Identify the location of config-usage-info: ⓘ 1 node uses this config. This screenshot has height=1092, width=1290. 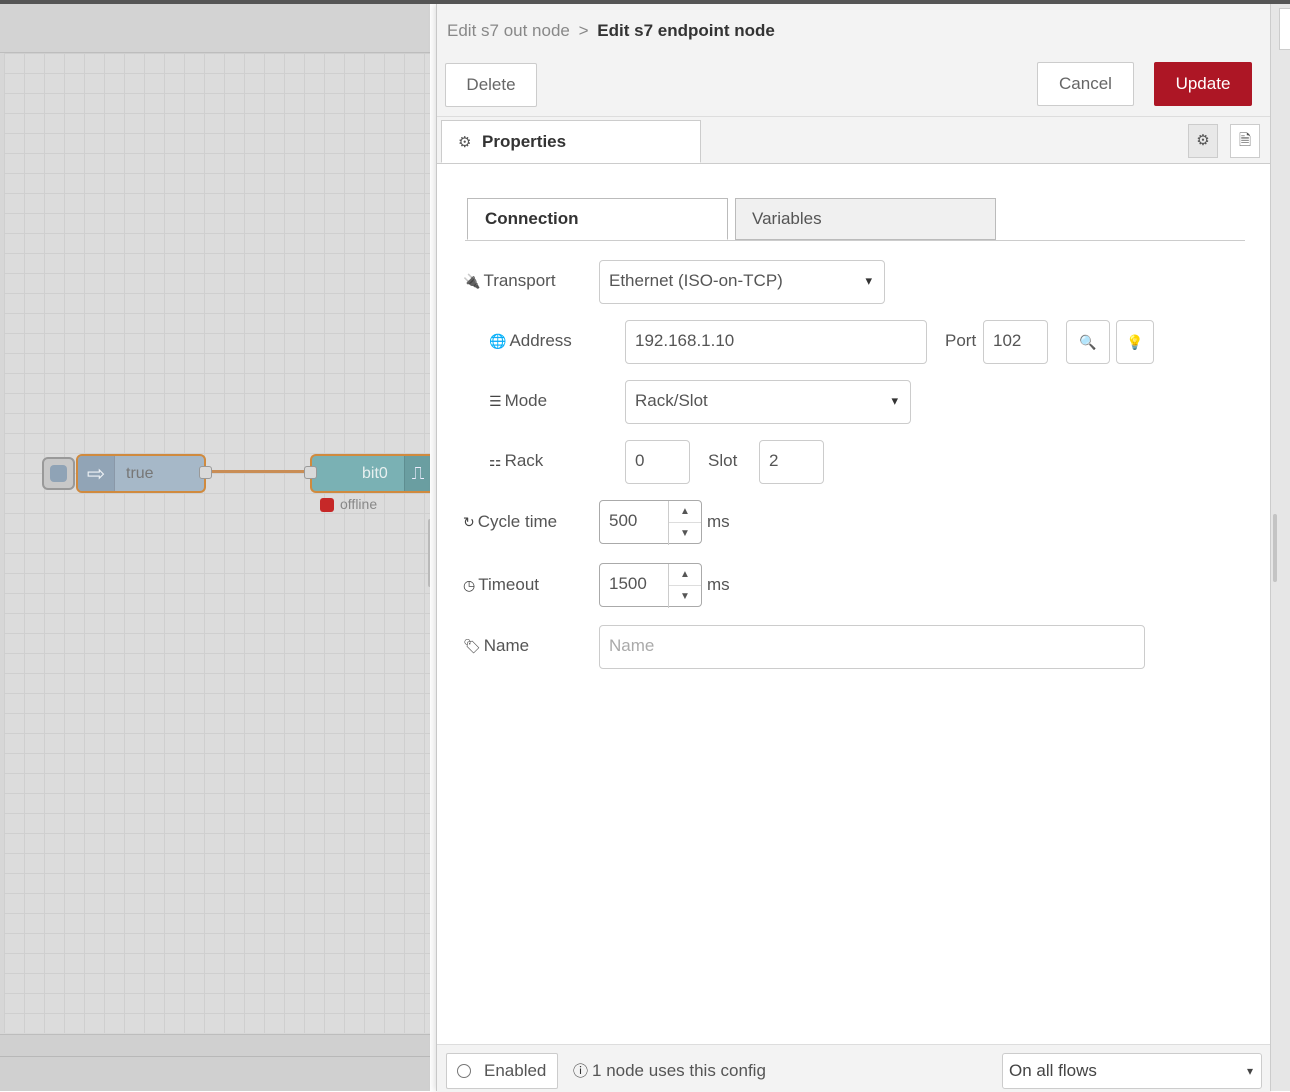
(669, 1070).